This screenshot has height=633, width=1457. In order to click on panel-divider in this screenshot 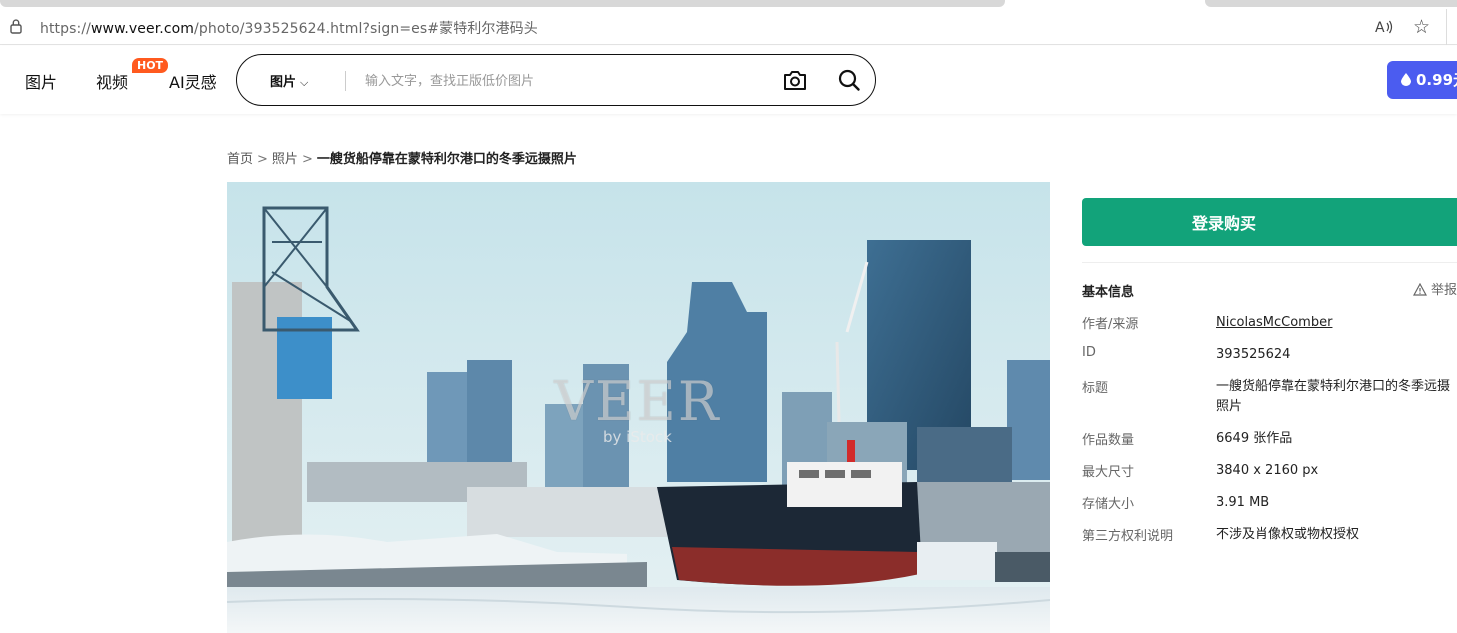, I will do `click(1269, 262)`.